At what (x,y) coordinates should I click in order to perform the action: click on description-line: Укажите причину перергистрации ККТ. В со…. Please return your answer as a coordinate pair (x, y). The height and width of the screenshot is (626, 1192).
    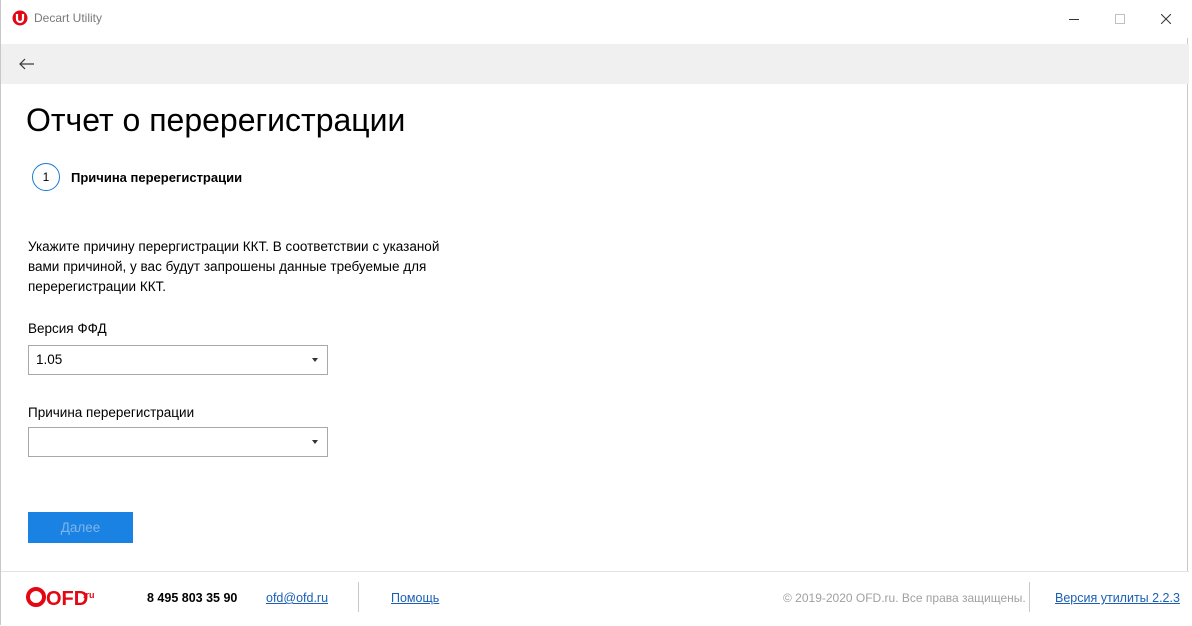
    Looking at the image, I should click on (234, 246).